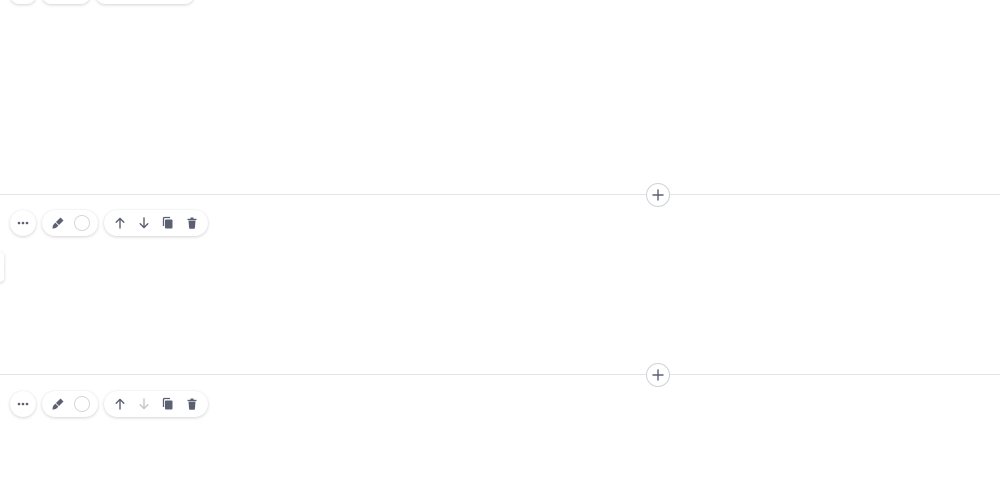 Image resolution: width=1000 pixels, height=495 pixels. Describe the element at coordinates (145, 2) in the screenshot. I see `previous-actions-pill` at that location.